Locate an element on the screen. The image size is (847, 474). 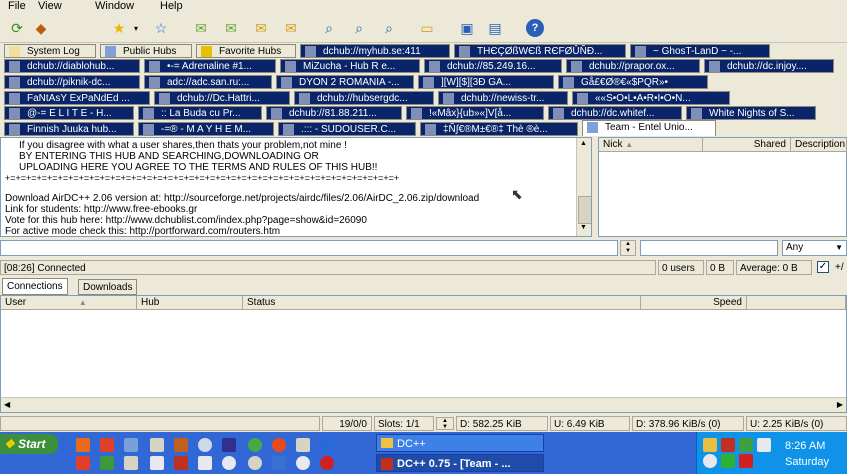
filter-checkbox: ✓ is located at coordinates (823, 267).